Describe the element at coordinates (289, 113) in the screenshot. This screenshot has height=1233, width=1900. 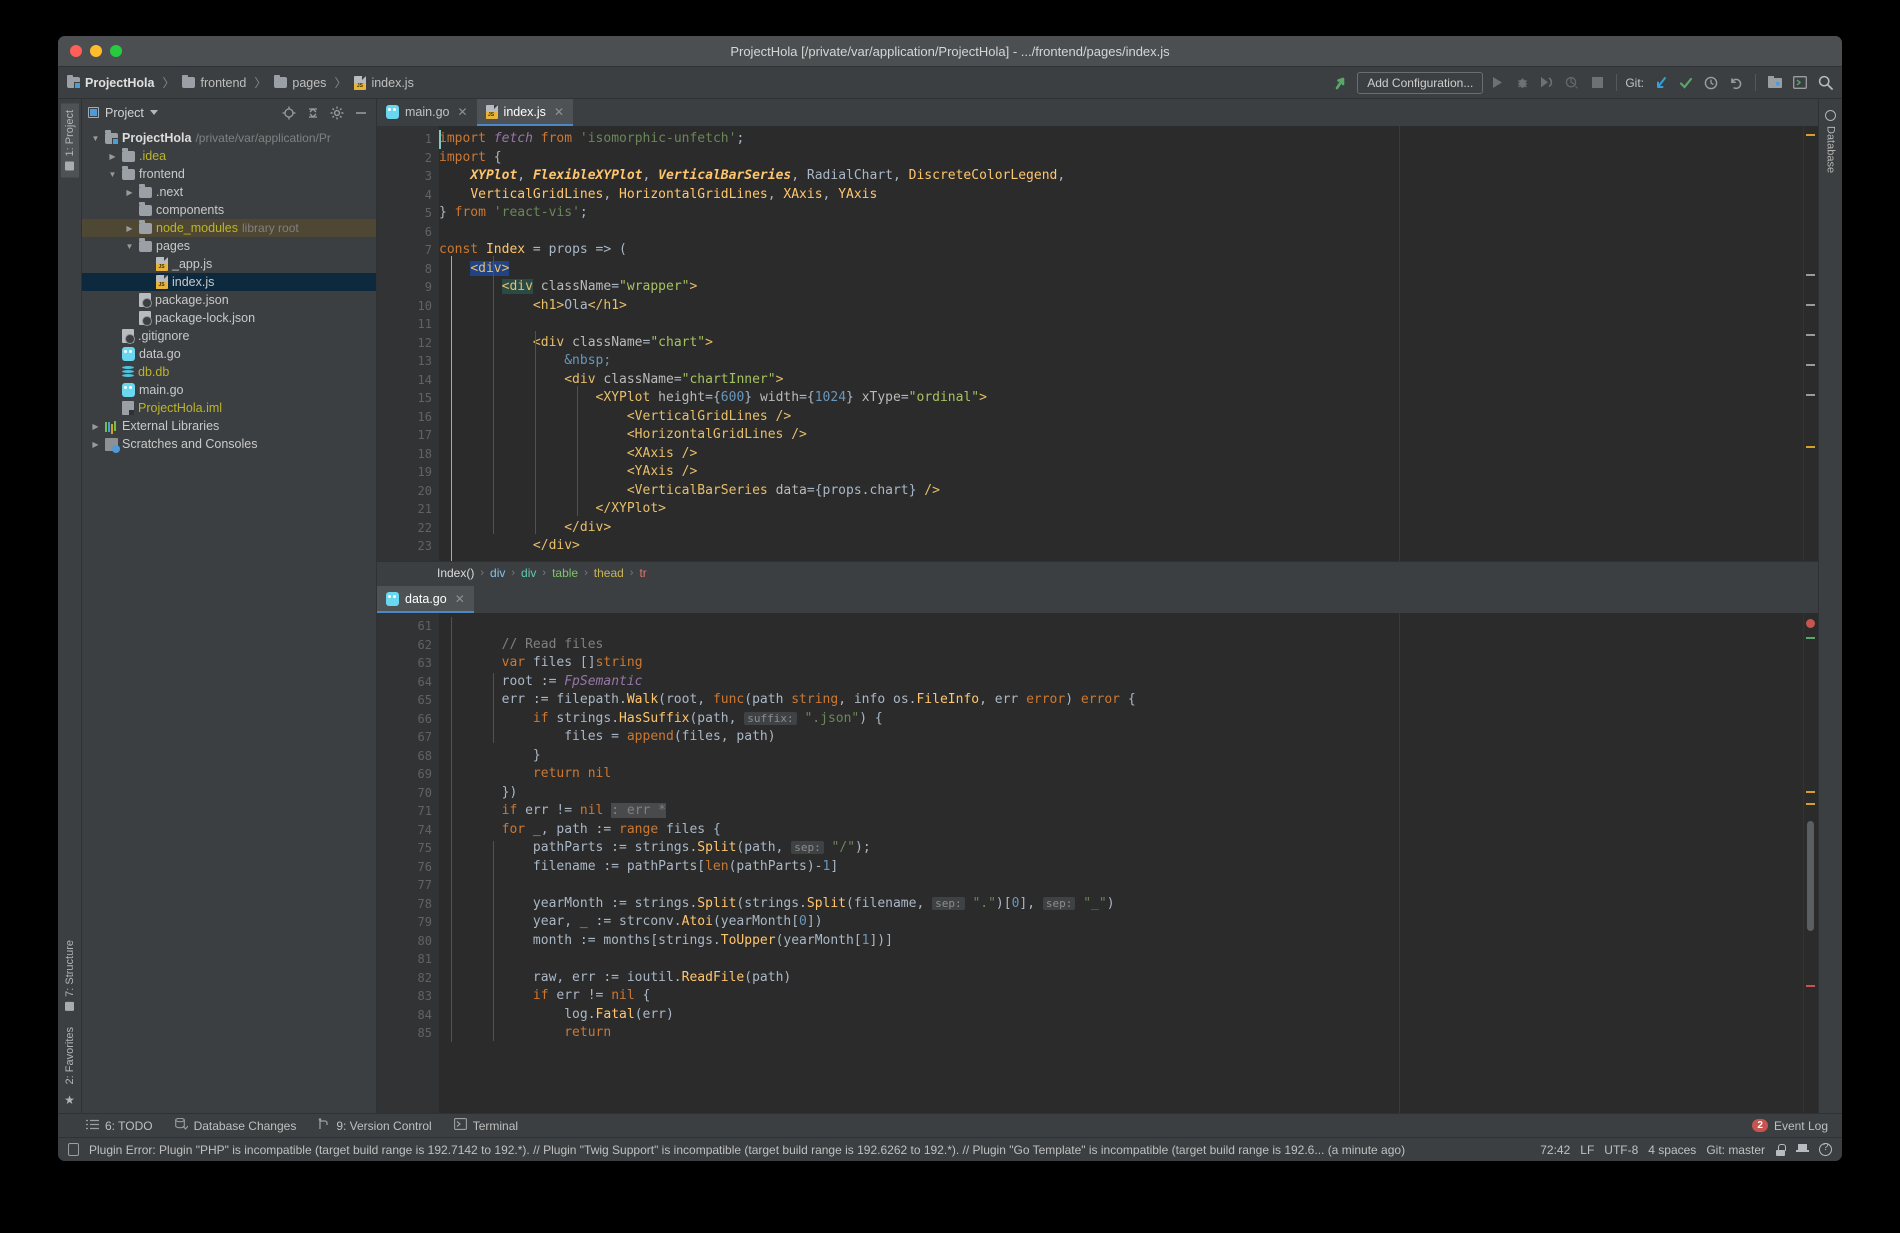
I see `locate-file-icon` at that location.